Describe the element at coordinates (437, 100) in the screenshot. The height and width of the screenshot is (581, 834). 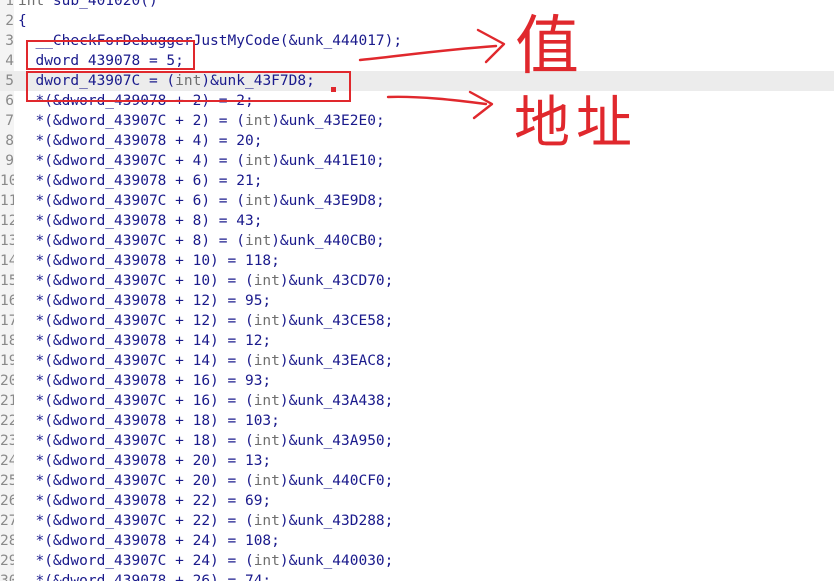
I see `address-arrow` at that location.